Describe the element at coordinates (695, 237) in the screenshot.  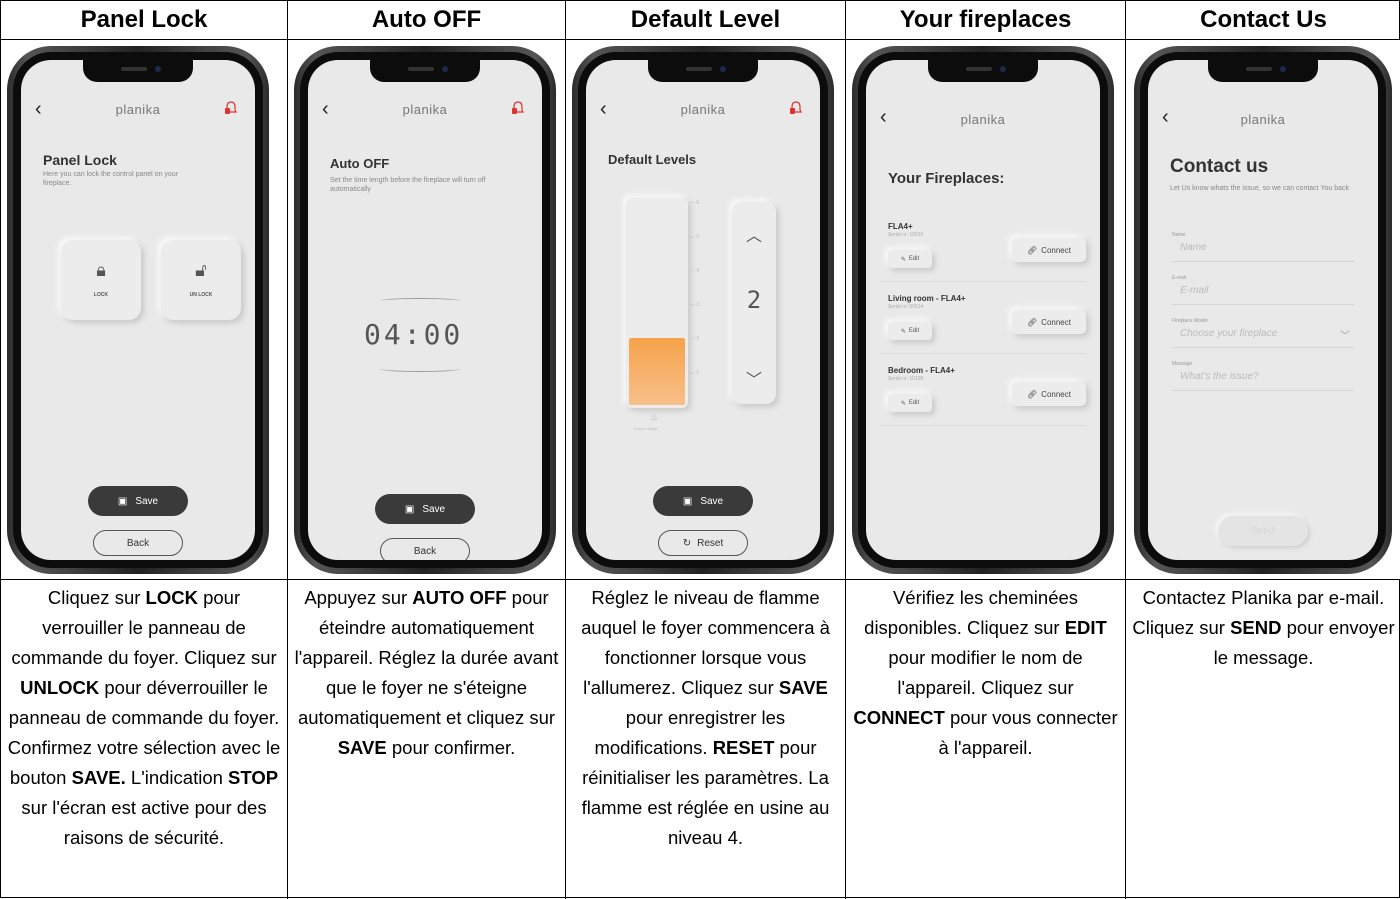
I see `scale-tick-label: — 5` at that location.